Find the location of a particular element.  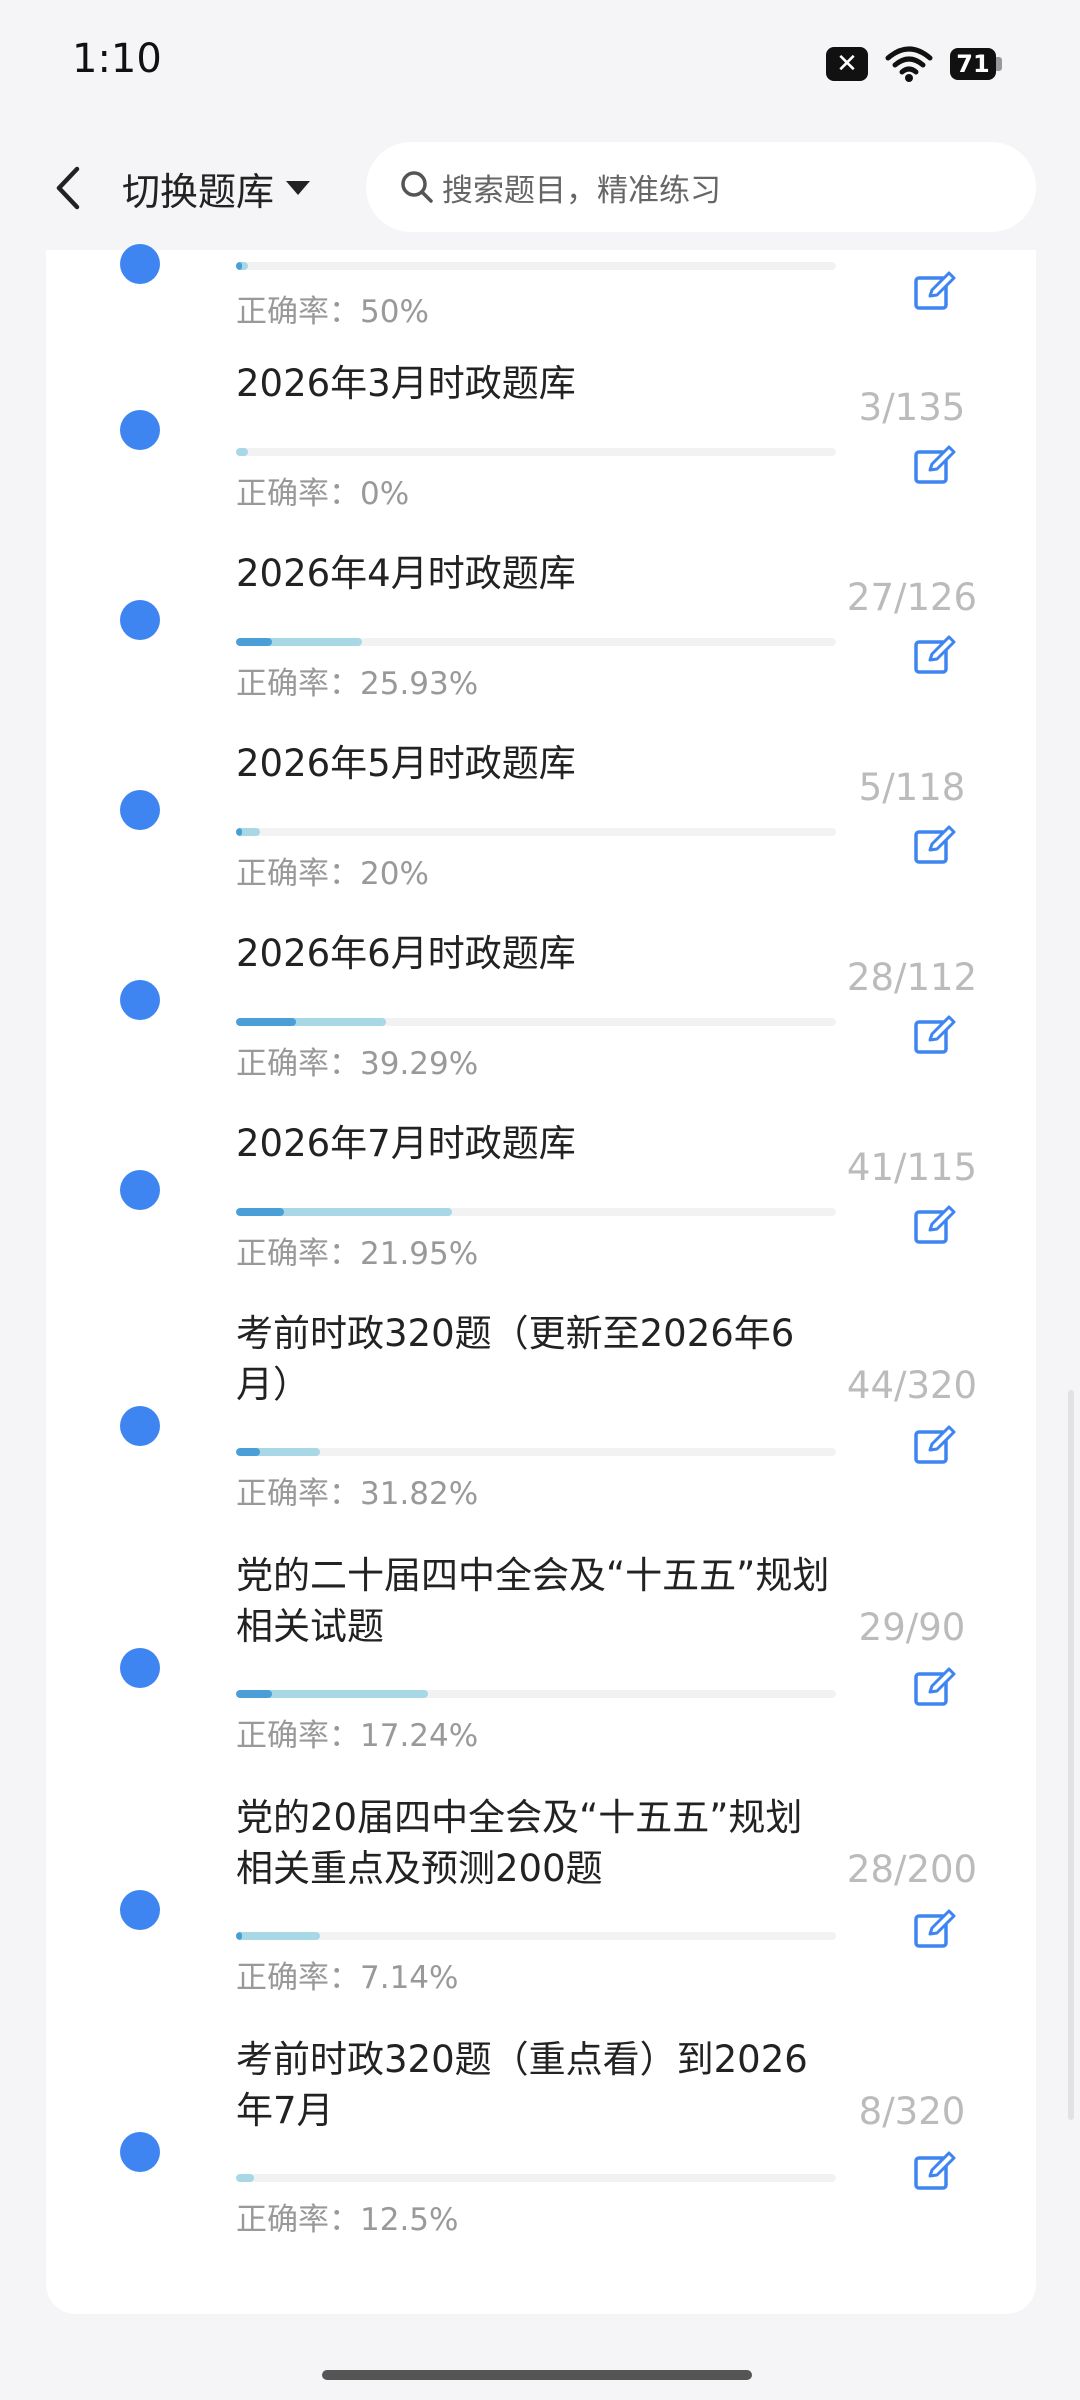

item-title: 2026年3月时政题库 is located at coordinates (406, 383).